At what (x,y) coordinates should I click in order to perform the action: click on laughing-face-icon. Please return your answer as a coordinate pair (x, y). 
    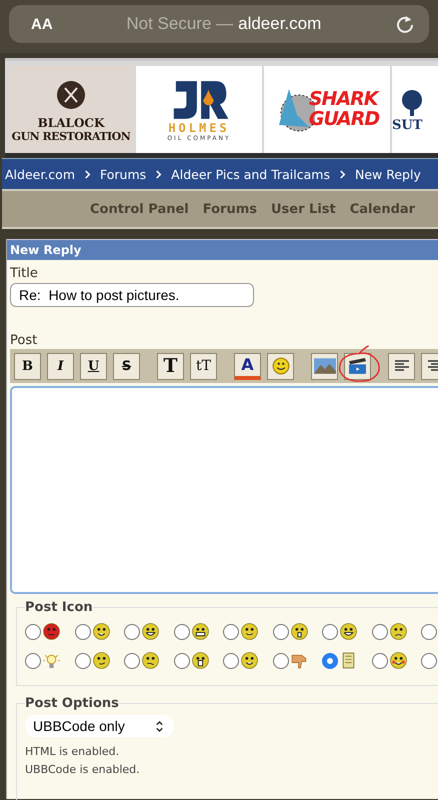
    Looking at the image, I should click on (150, 631).